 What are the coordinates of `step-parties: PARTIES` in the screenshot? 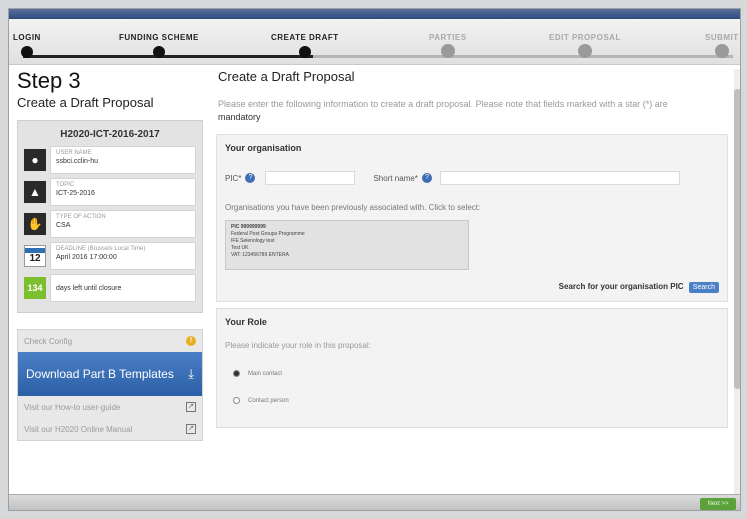 It's located at (448, 45).